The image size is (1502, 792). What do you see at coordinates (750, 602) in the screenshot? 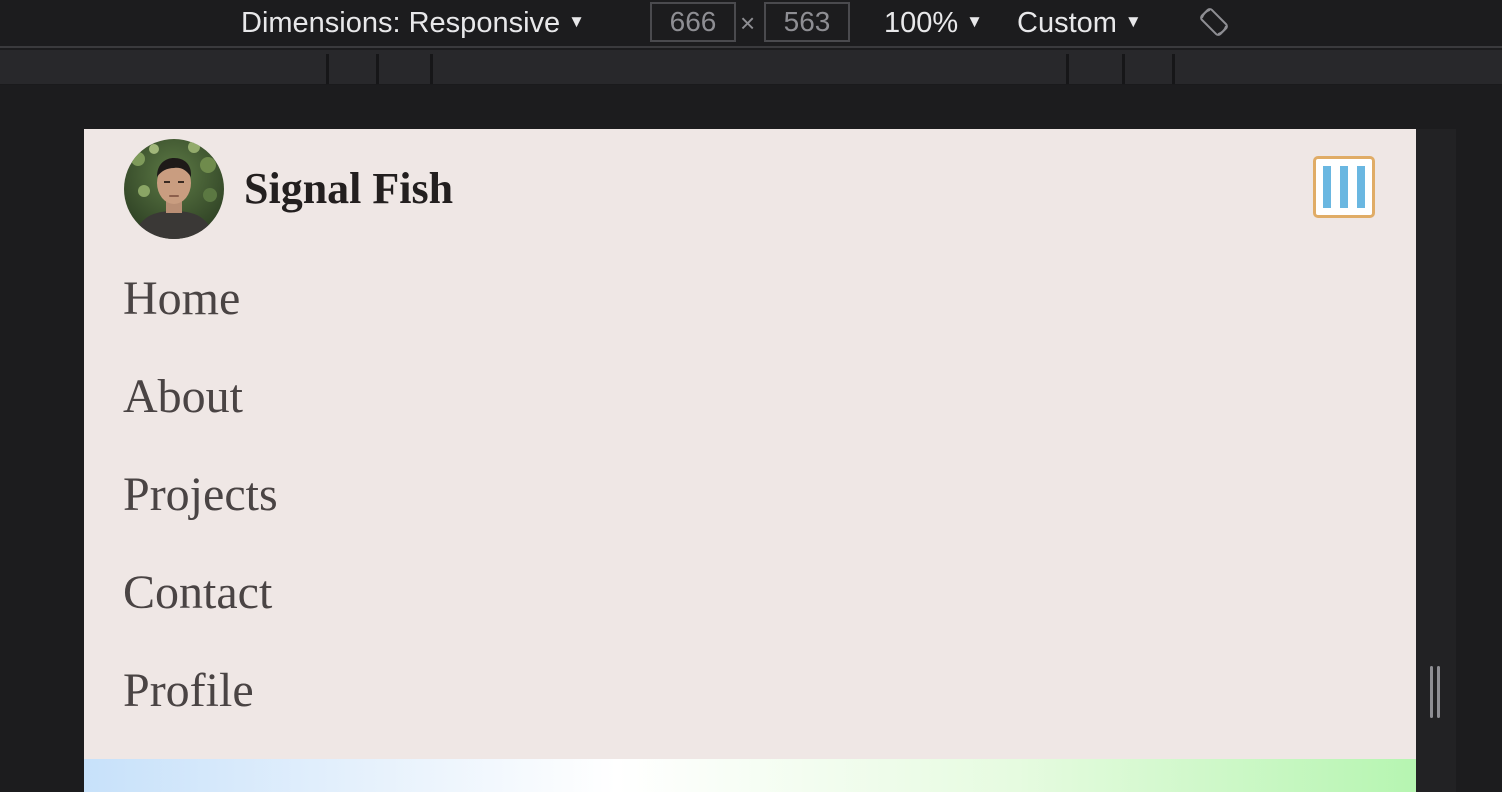
I see `nav-item-contact: Contact` at bounding box center [750, 602].